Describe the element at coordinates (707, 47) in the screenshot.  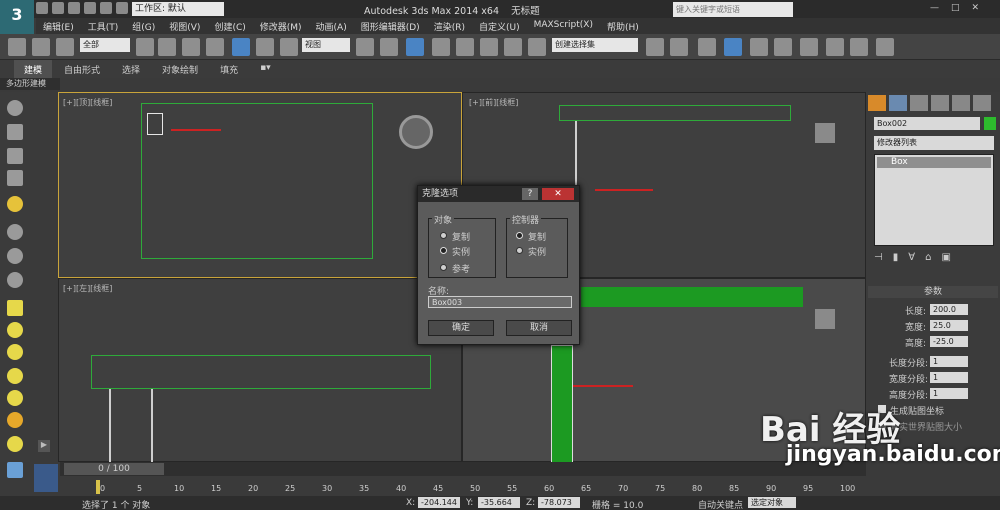
I see `layer-manager-icon` at that location.